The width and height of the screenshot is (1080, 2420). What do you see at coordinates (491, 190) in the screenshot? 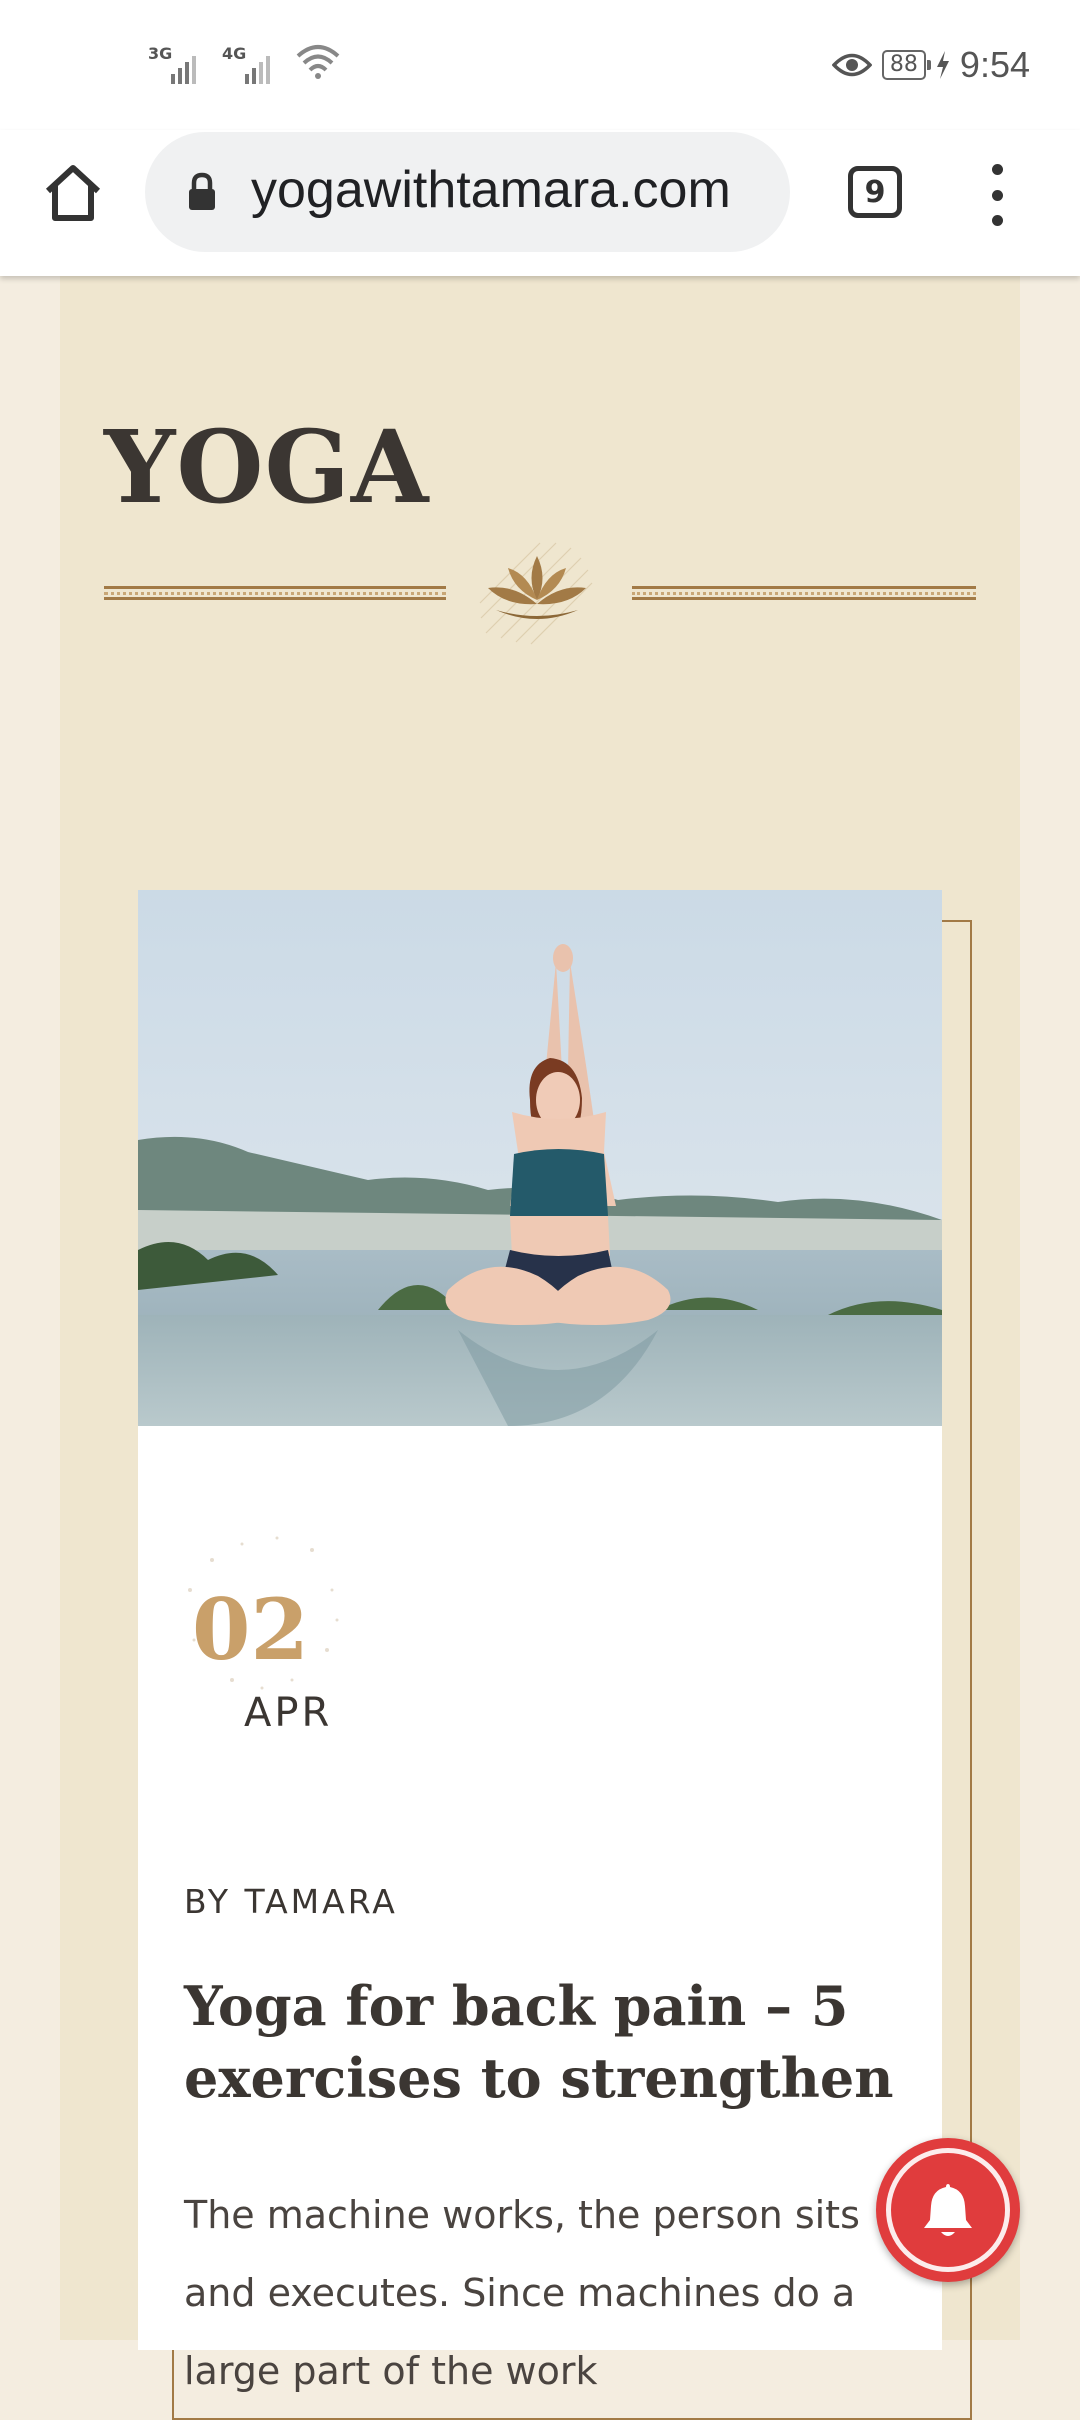
I see `url-text: yogawithtamara.com` at bounding box center [491, 190].